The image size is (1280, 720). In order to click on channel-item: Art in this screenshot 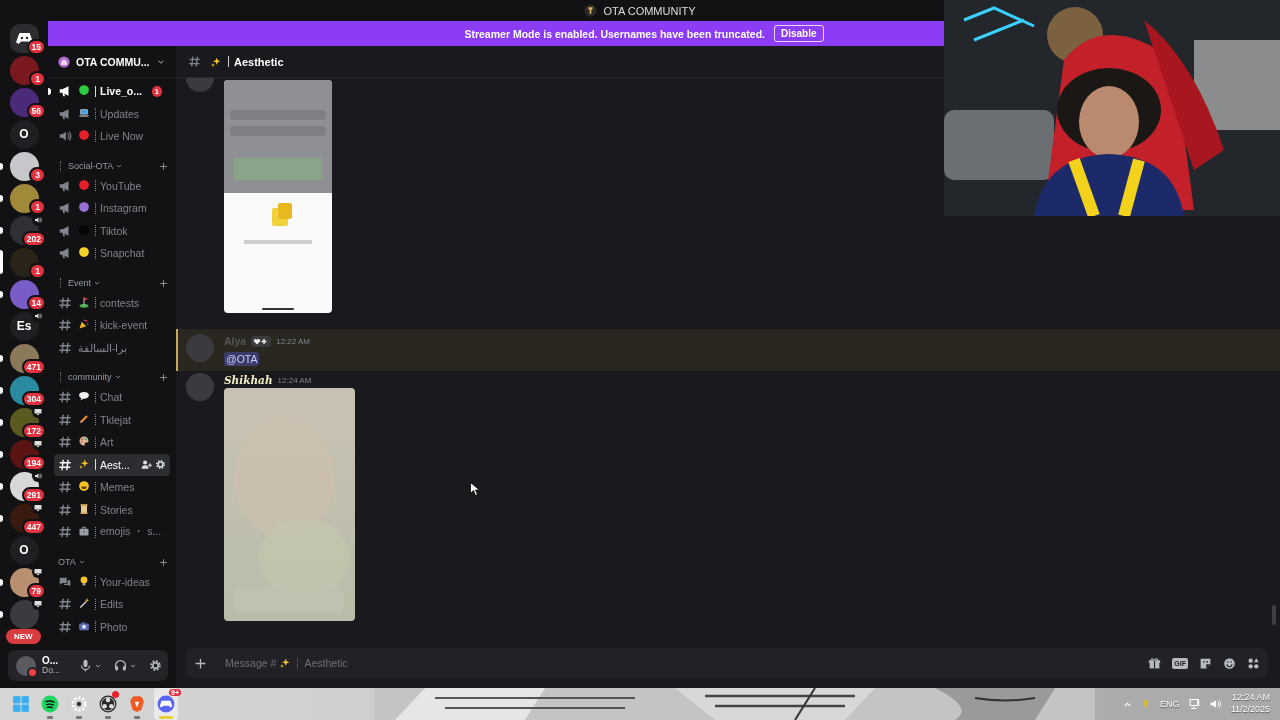, I will do `click(112, 442)`.